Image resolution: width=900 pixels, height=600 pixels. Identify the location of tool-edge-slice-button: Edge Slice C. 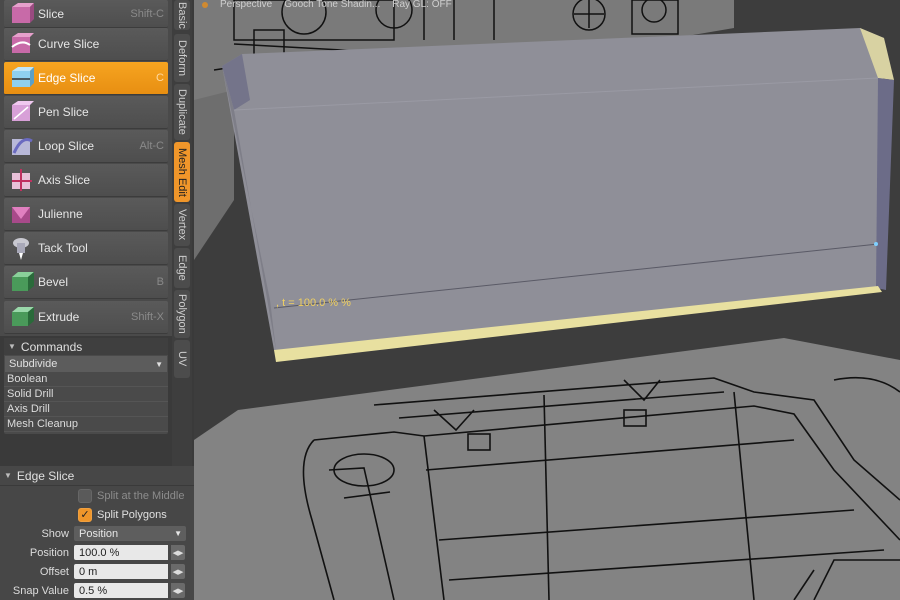
(86, 78).